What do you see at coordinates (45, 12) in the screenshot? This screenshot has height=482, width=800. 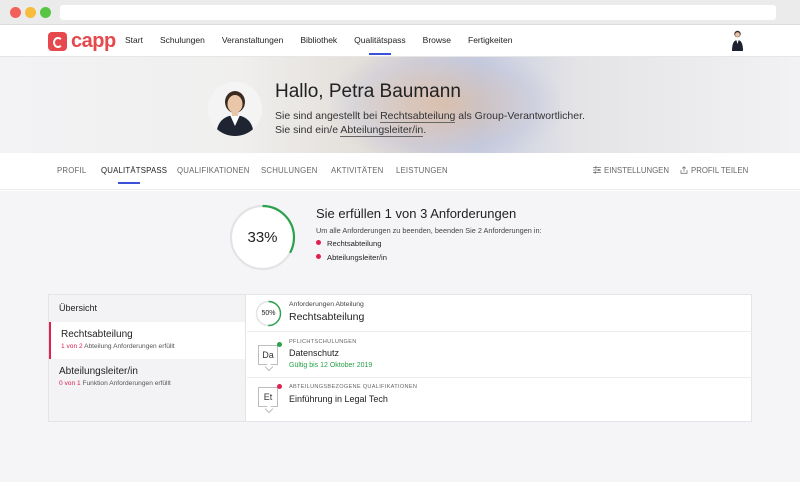 I see `maximize-window-button` at bounding box center [45, 12].